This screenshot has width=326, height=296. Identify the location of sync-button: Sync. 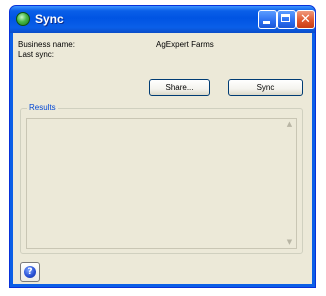
(265, 87).